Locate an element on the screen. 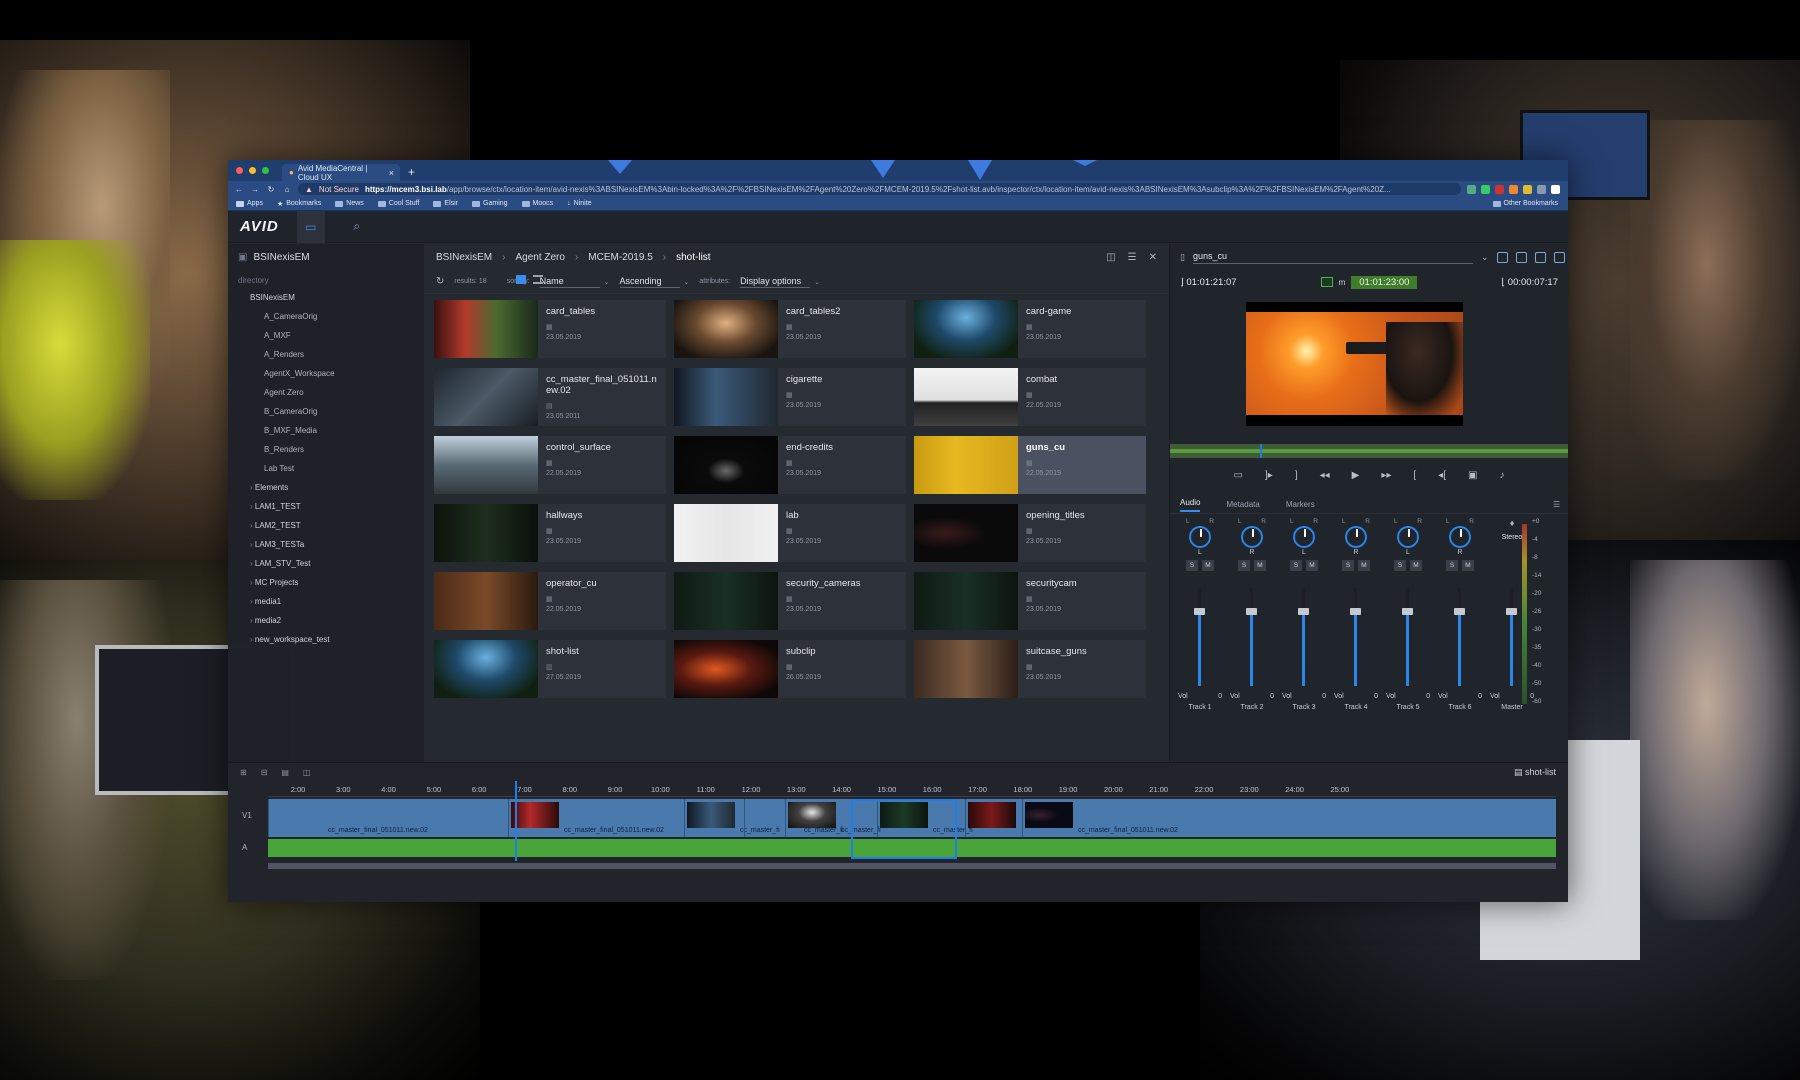  scrub-bar is located at coordinates (1369, 451).